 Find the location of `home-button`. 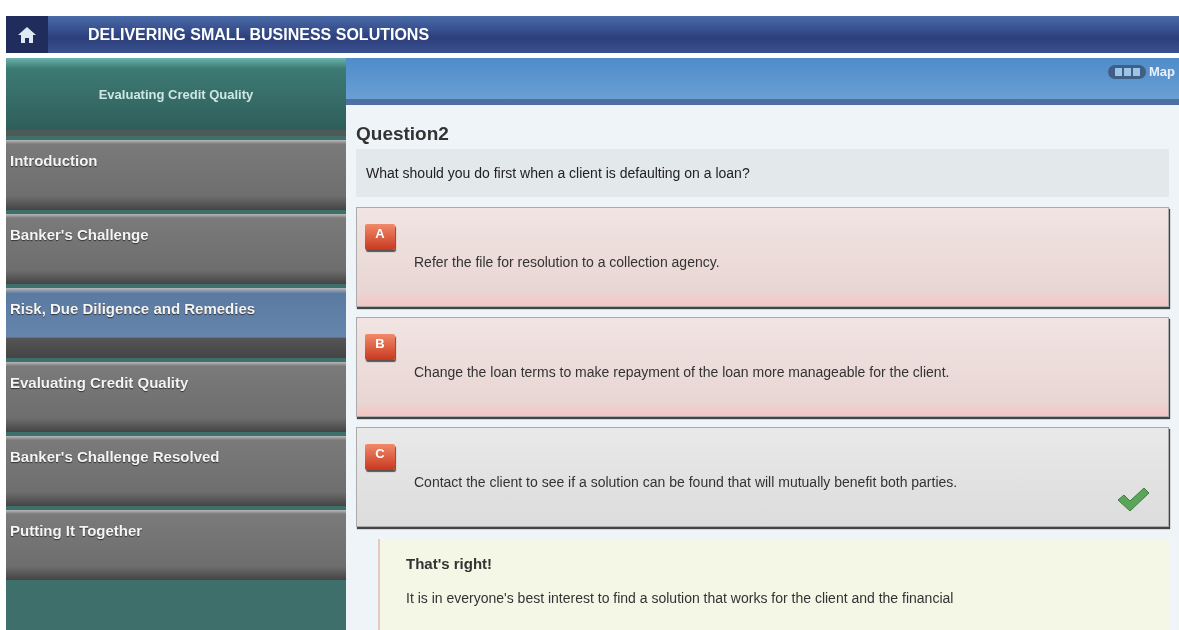

home-button is located at coordinates (27, 34).